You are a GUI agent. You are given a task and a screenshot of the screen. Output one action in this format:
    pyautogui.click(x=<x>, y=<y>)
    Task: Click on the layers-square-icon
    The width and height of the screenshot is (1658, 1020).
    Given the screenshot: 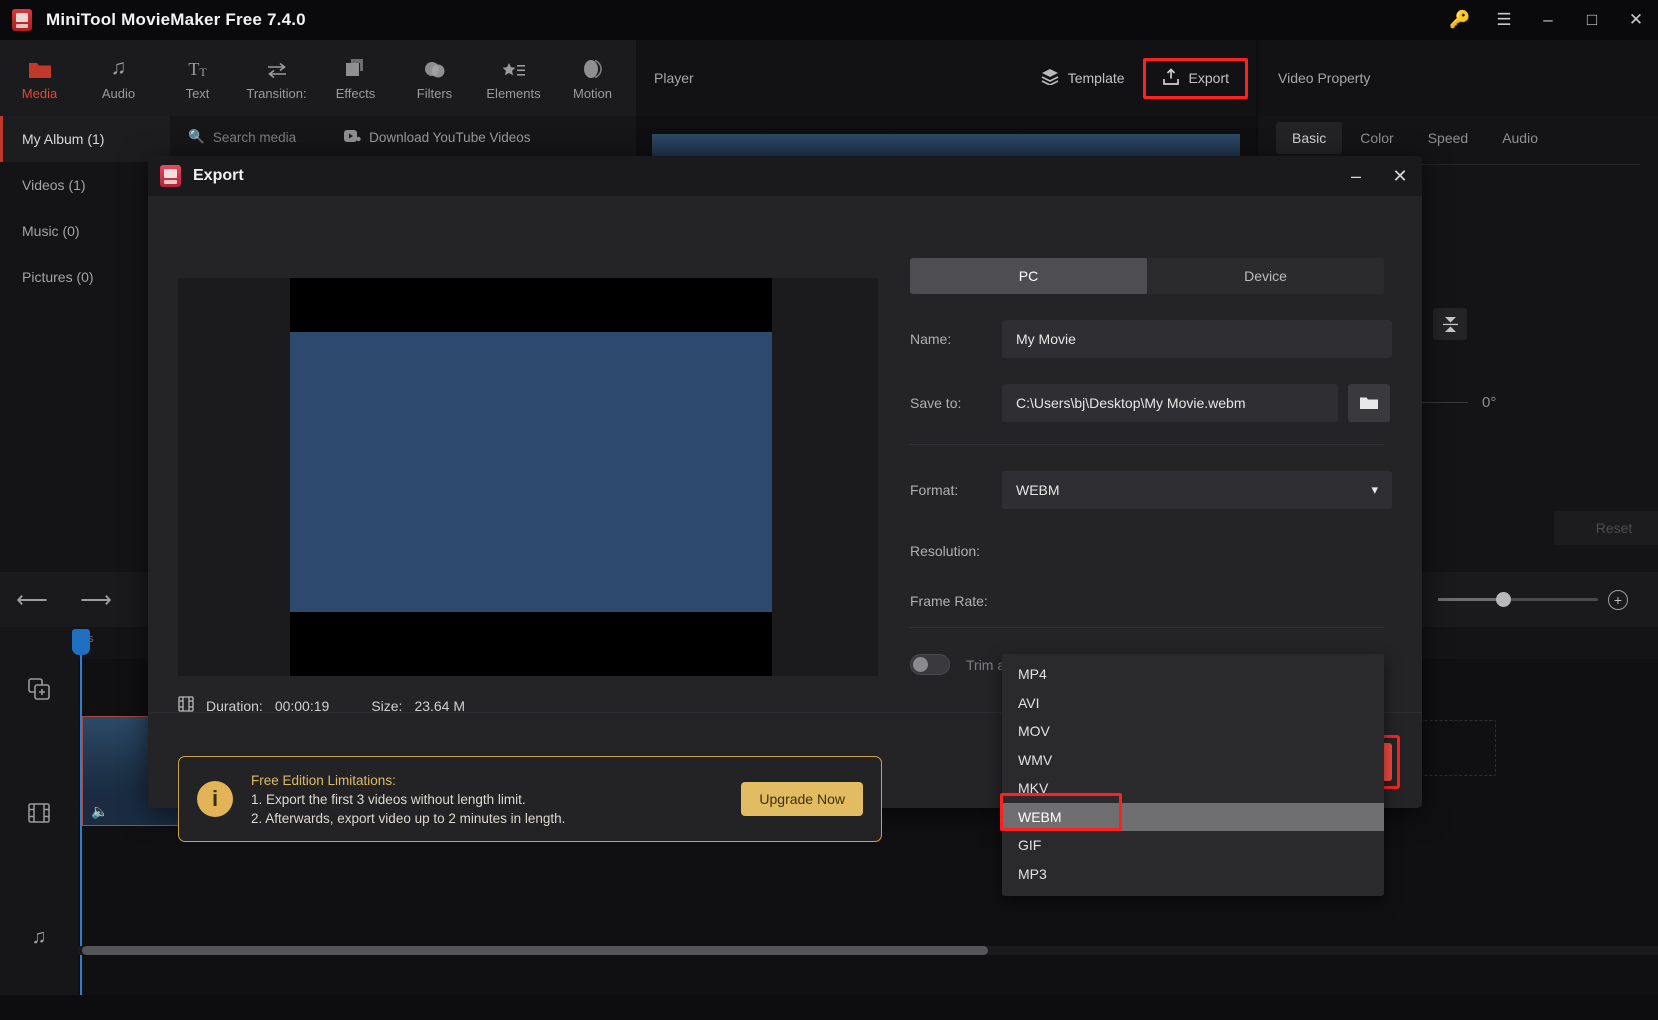 What is the action you would take?
    pyautogui.click(x=356, y=68)
    